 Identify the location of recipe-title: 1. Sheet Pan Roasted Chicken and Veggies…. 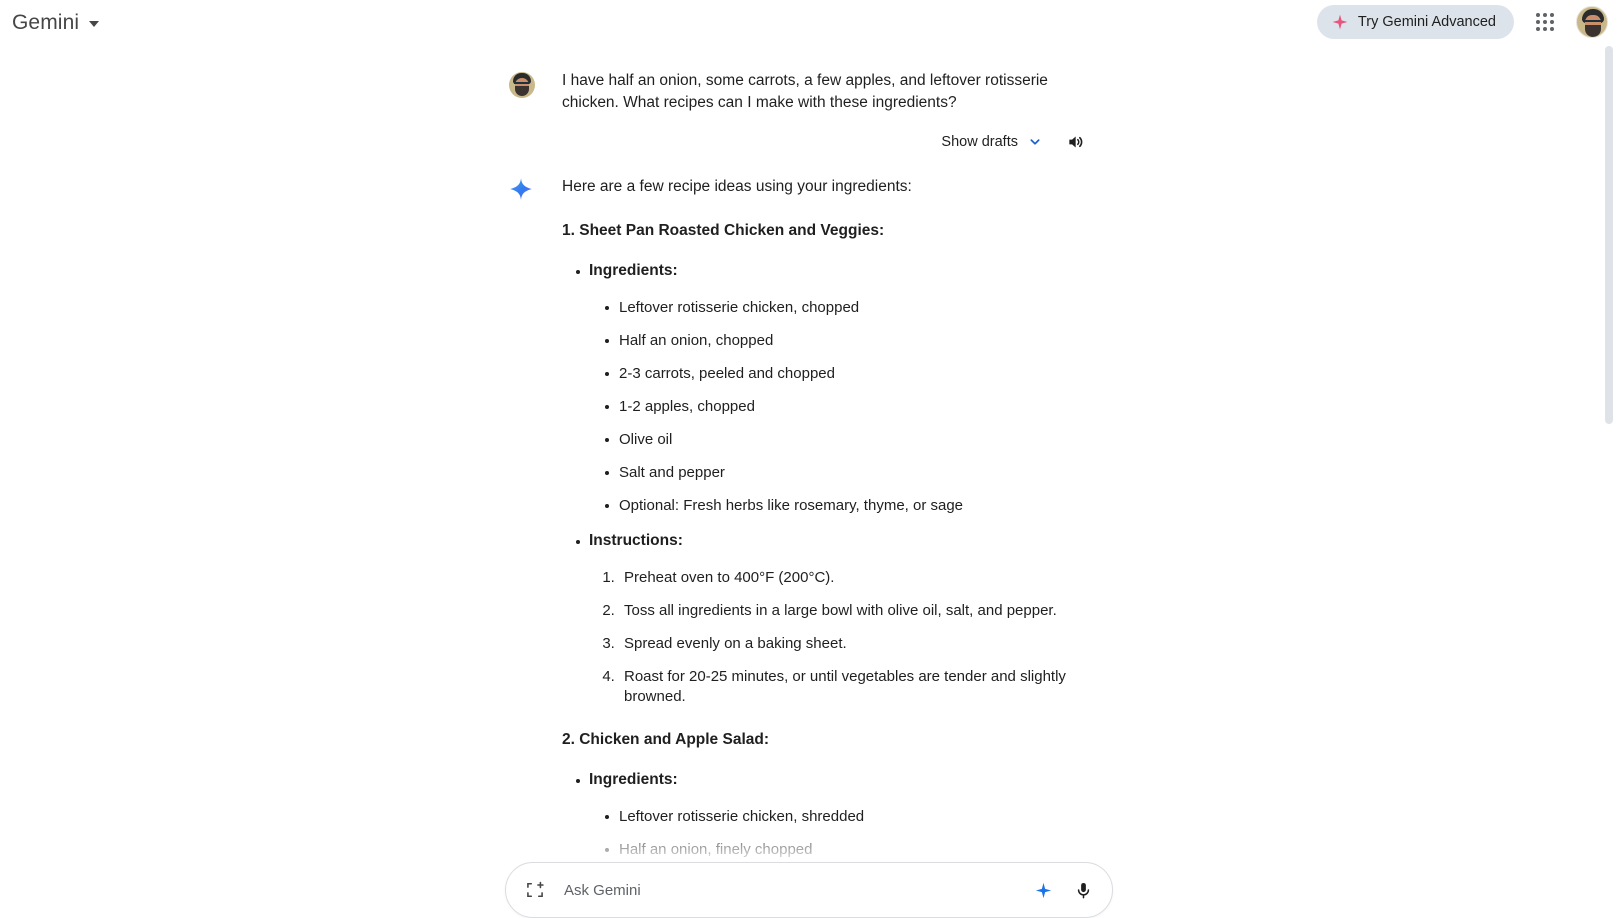
(835, 231).